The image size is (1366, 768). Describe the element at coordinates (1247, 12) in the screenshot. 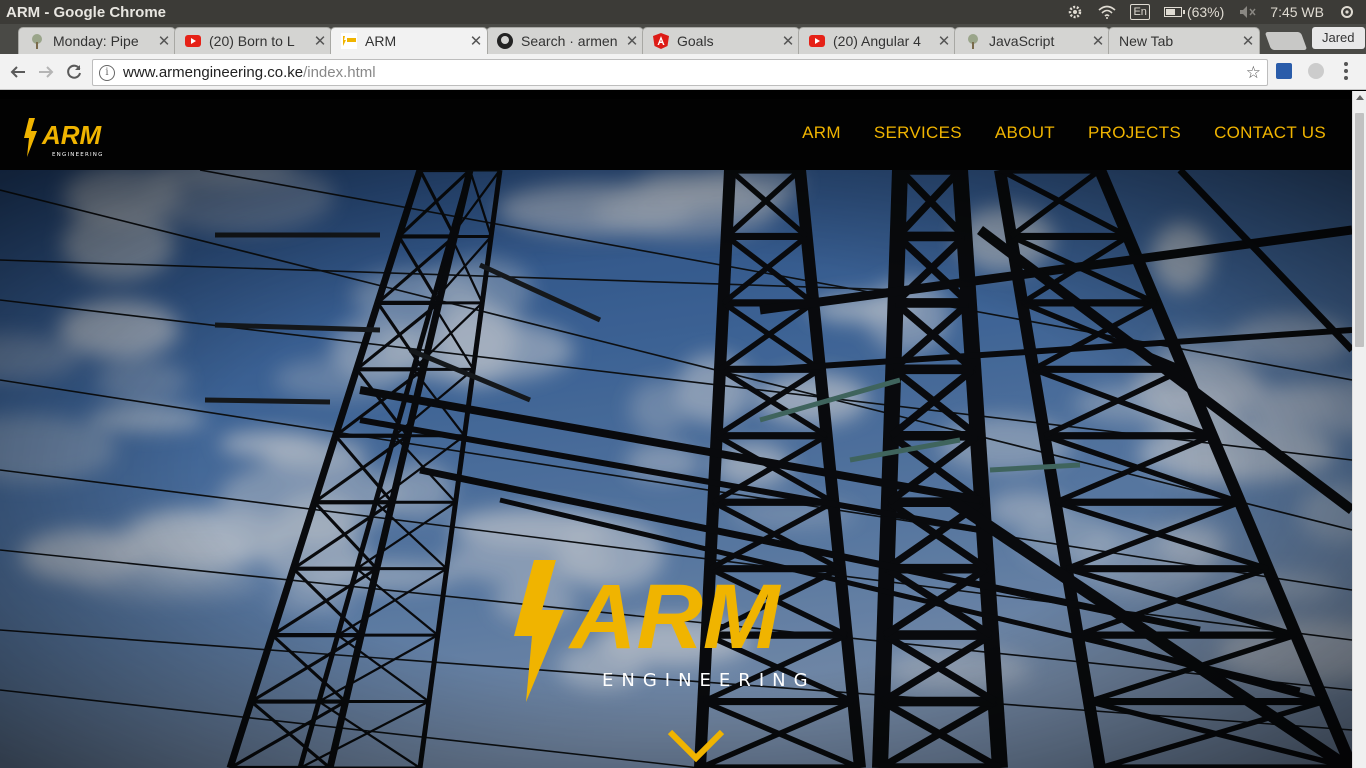

I see `volume-muted-icon` at that location.